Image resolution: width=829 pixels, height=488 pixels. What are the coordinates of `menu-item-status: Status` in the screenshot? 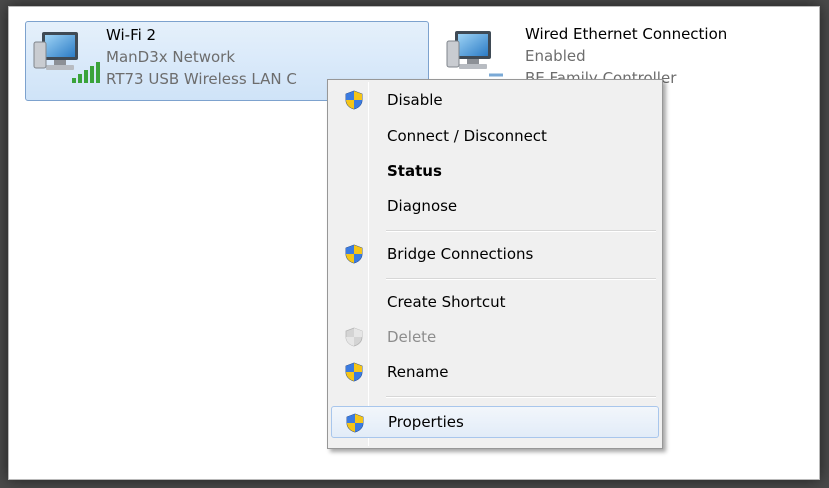 It's located at (495, 171).